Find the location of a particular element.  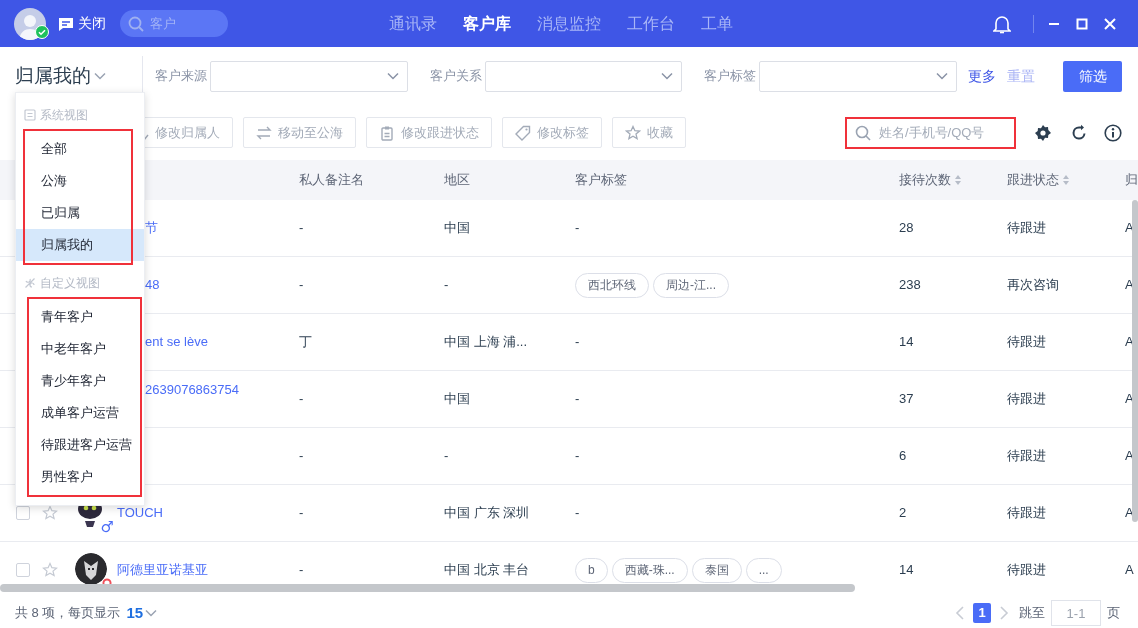

vertical-scrollbar is located at coordinates (1135, 361).